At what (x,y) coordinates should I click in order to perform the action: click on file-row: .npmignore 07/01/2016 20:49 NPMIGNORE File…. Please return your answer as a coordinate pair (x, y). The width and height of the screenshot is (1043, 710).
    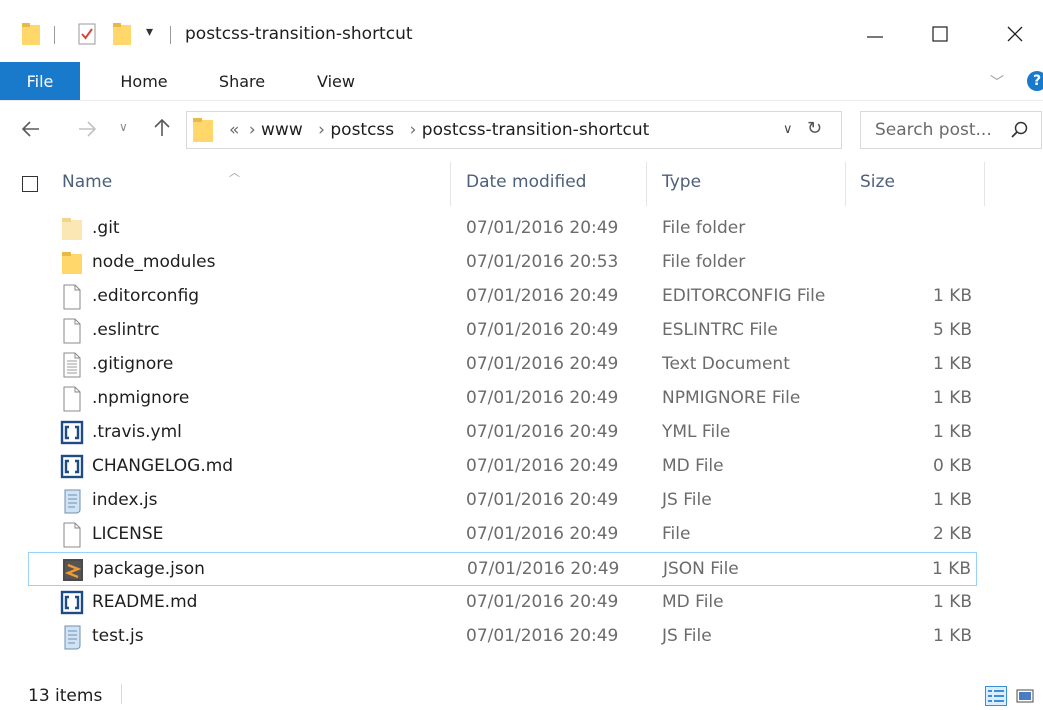
    Looking at the image, I should click on (502, 399).